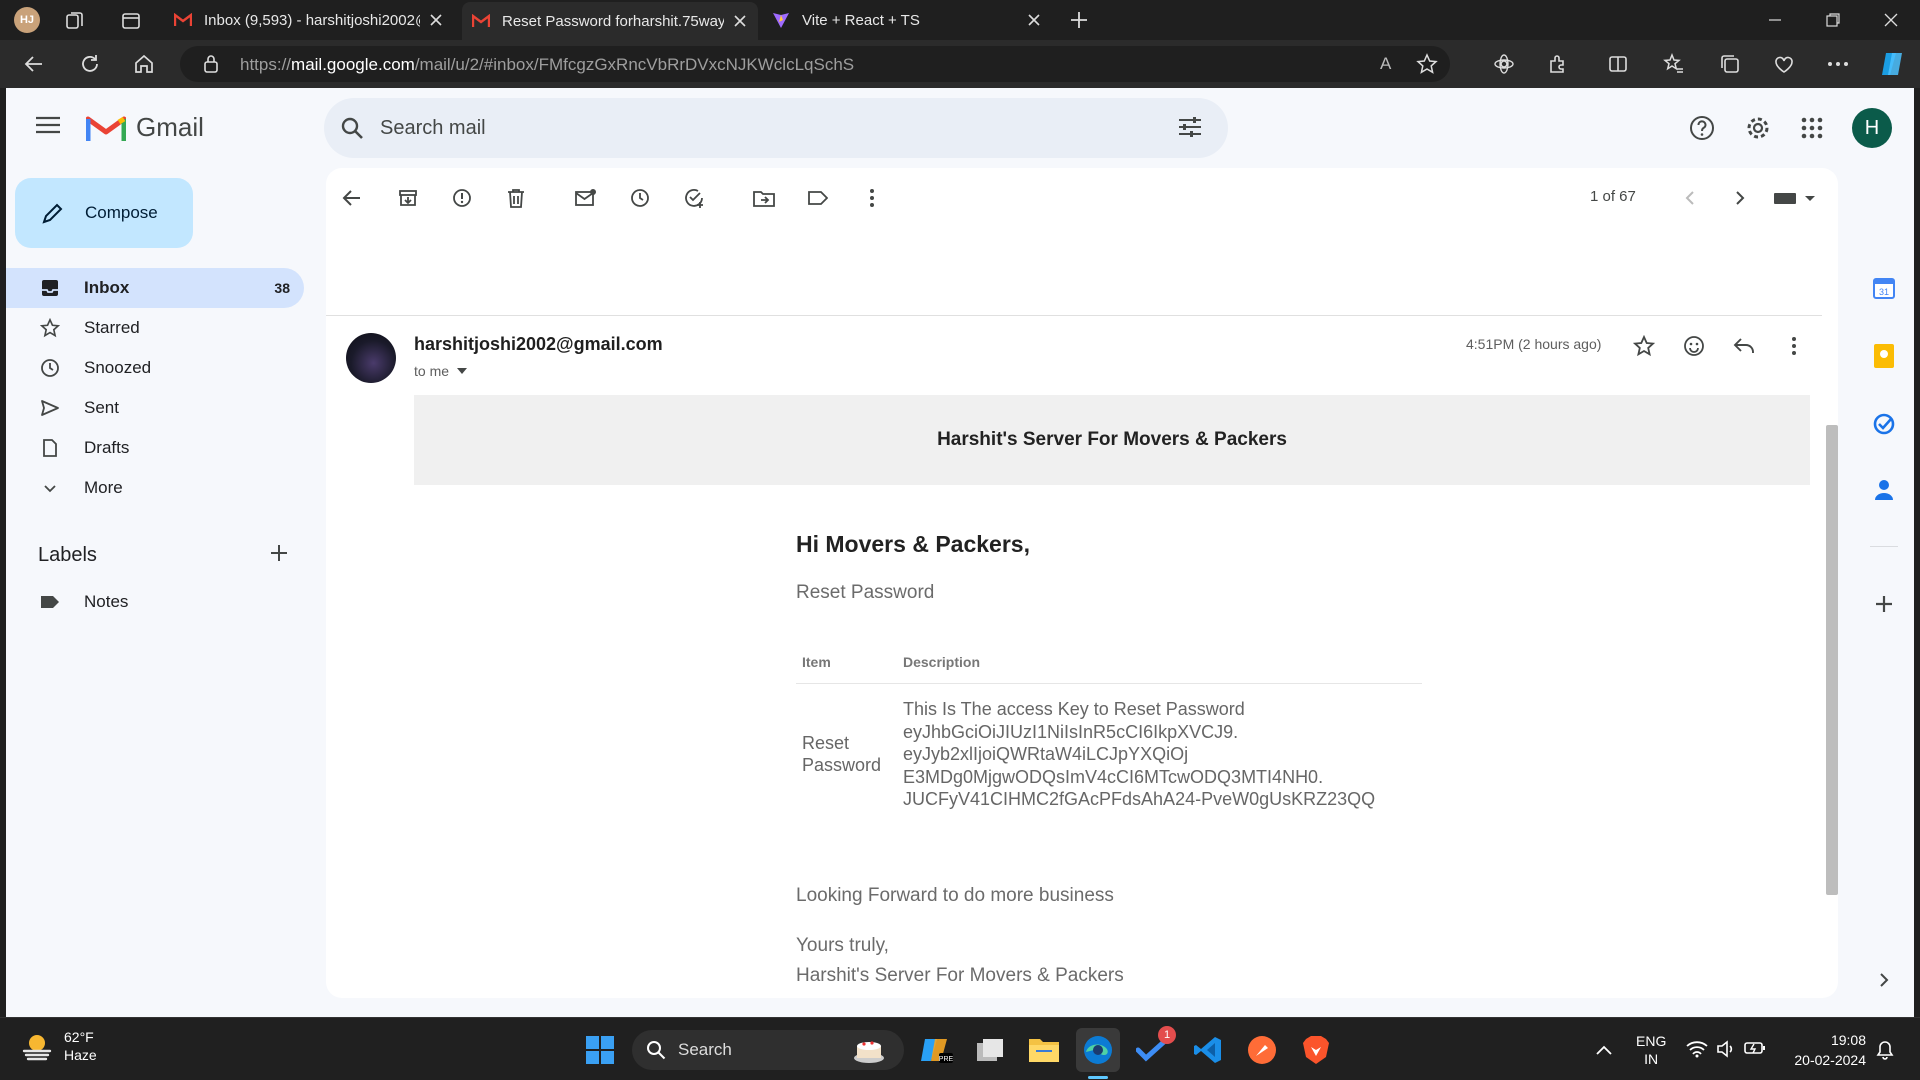 This screenshot has width=1920, height=1080. What do you see at coordinates (155, 328) in the screenshot?
I see `nav-item-starred: Starred` at bounding box center [155, 328].